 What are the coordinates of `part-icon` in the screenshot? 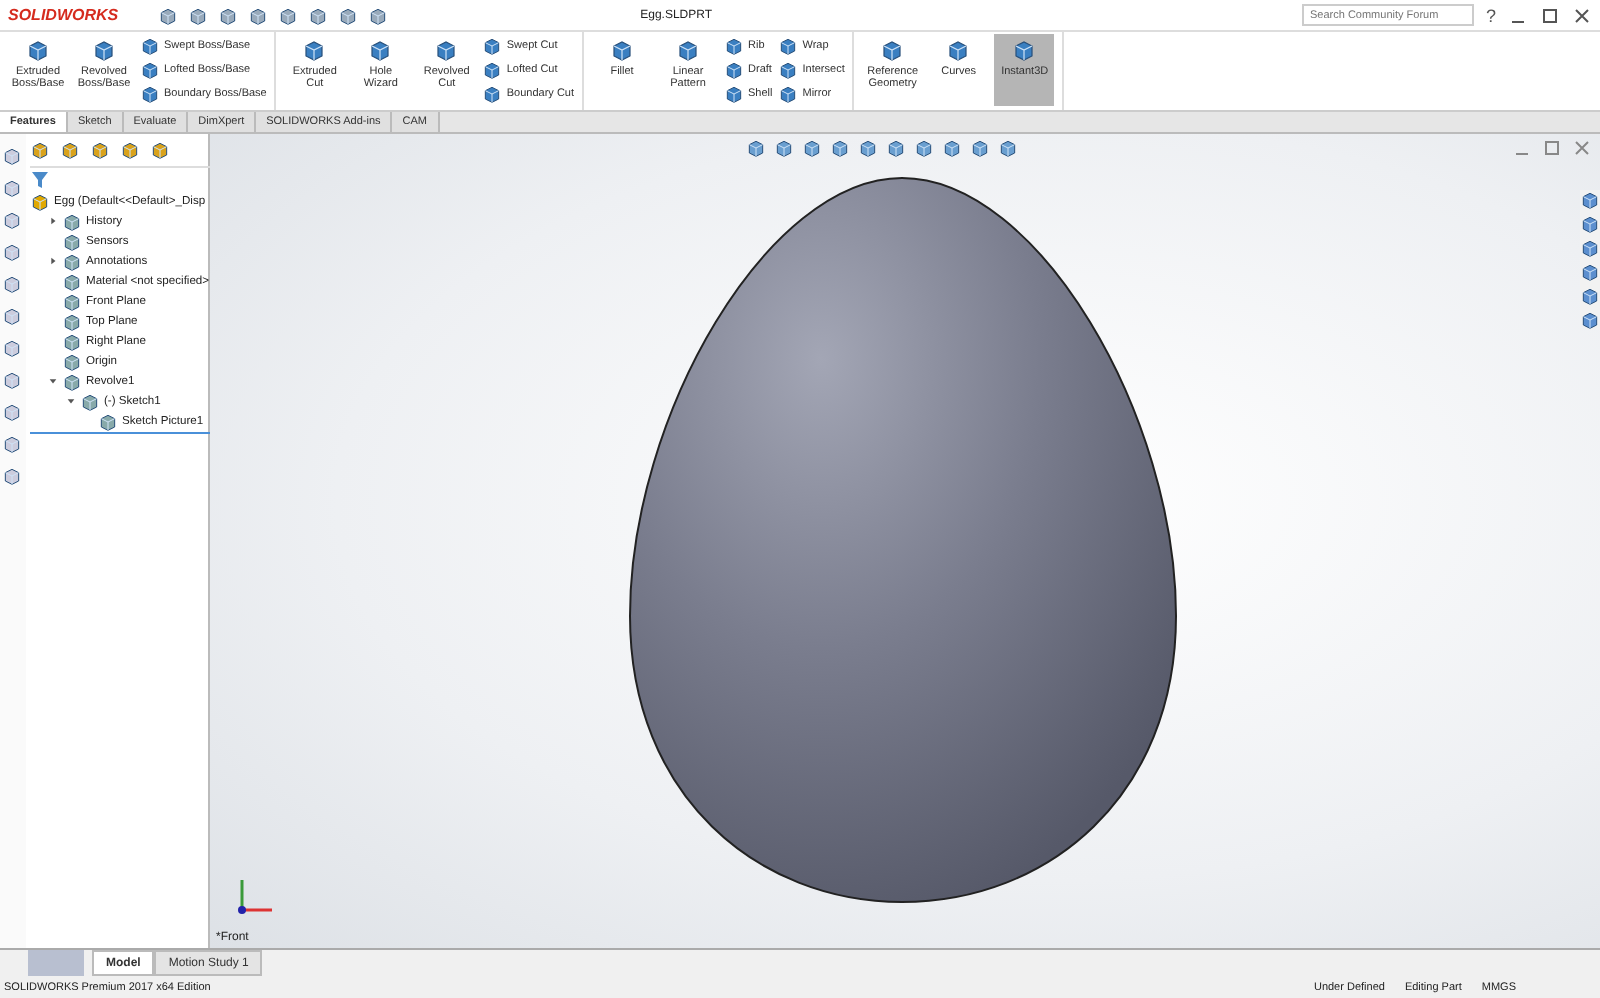 It's located at (40, 201).